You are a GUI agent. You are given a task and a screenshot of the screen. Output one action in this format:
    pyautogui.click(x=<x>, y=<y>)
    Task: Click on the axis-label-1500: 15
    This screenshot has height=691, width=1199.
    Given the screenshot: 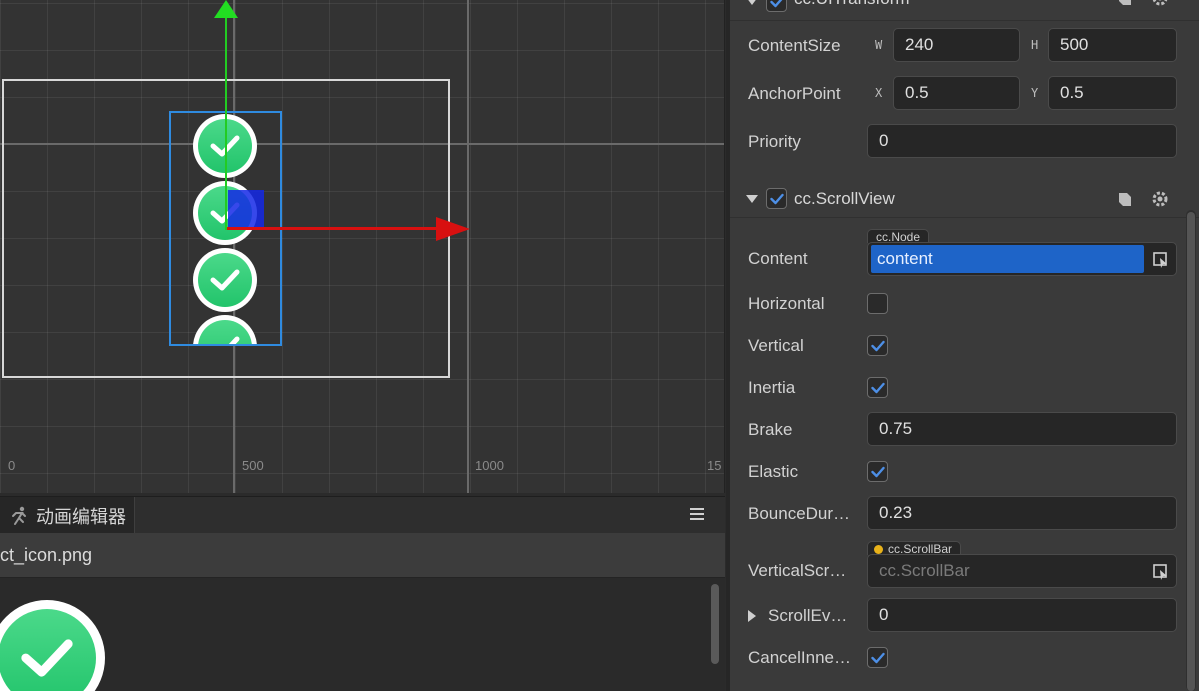 What is the action you would take?
    pyautogui.click(x=714, y=465)
    